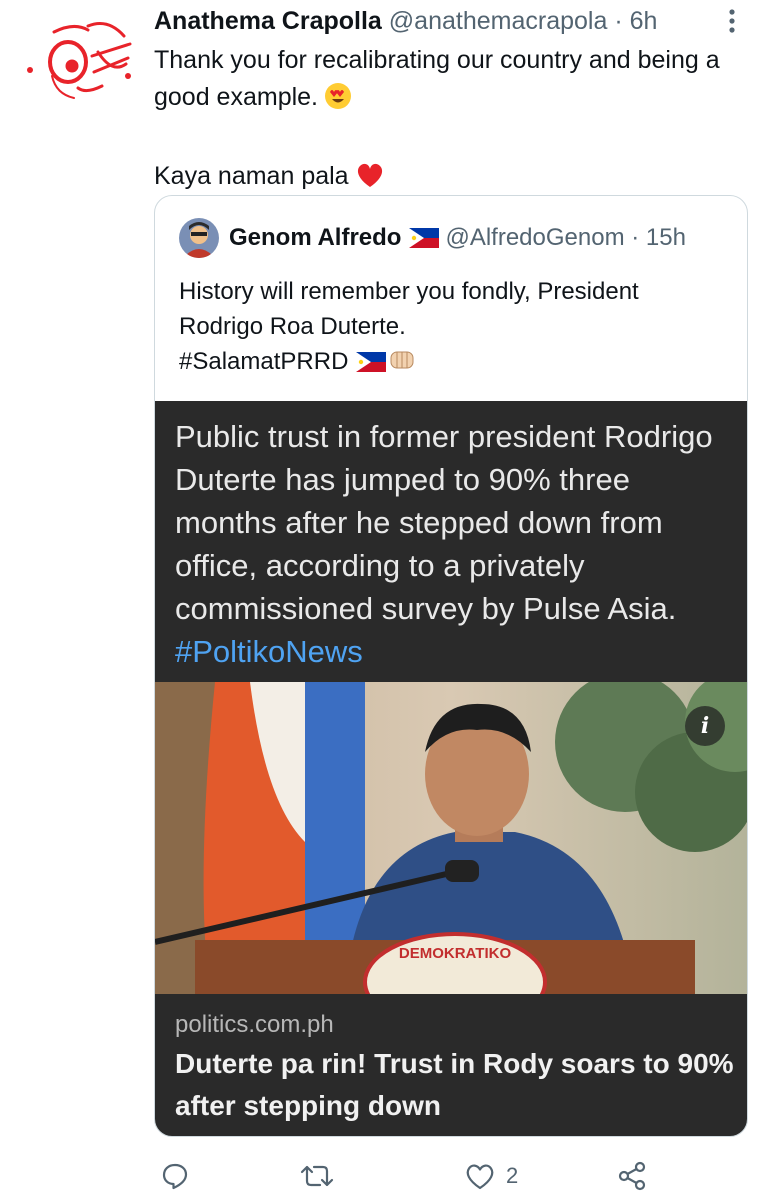  What do you see at coordinates (480, 1177) in the screenshot?
I see `like-icon` at bounding box center [480, 1177].